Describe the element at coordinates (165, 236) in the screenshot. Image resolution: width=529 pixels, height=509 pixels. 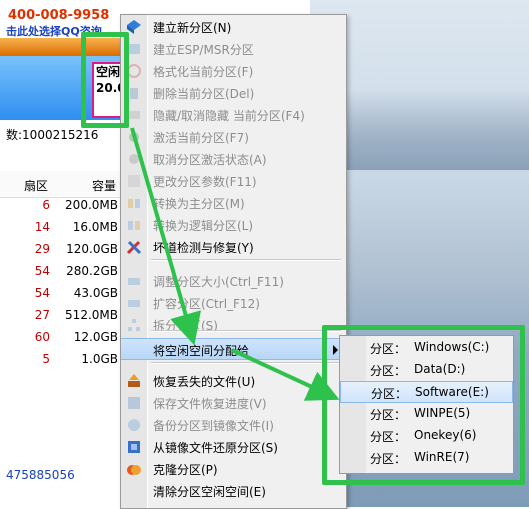
I see `arrow-to-menu-item` at that location.